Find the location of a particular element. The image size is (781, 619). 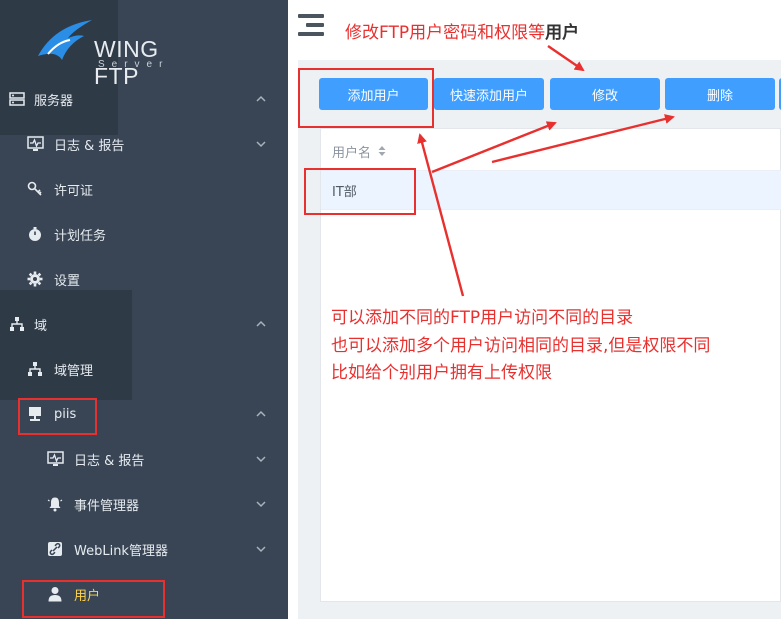

sidebar-item-piis-logs: 日志 & 报告 is located at coordinates (144, 459).